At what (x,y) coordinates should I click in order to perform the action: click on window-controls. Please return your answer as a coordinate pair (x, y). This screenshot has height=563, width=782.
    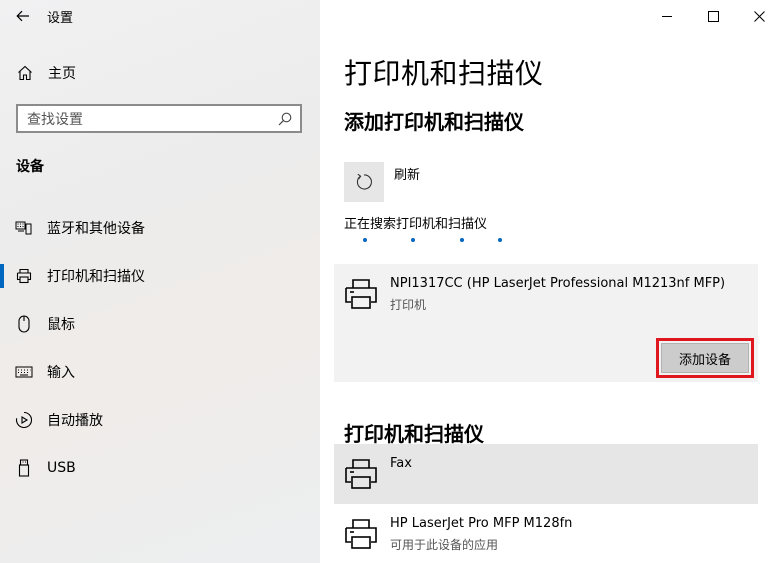
    Looking at the image, I should click on (713, 16).